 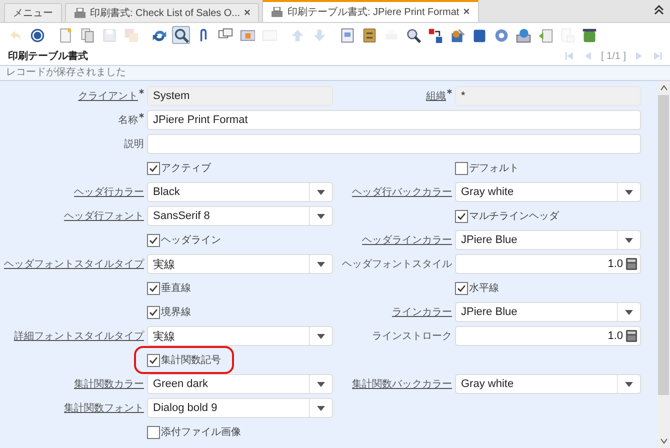 What do you see at coordinates (108, 96) in the screenshot?
I see `field-label-link: クライアント` at bounding box center [108, 96].